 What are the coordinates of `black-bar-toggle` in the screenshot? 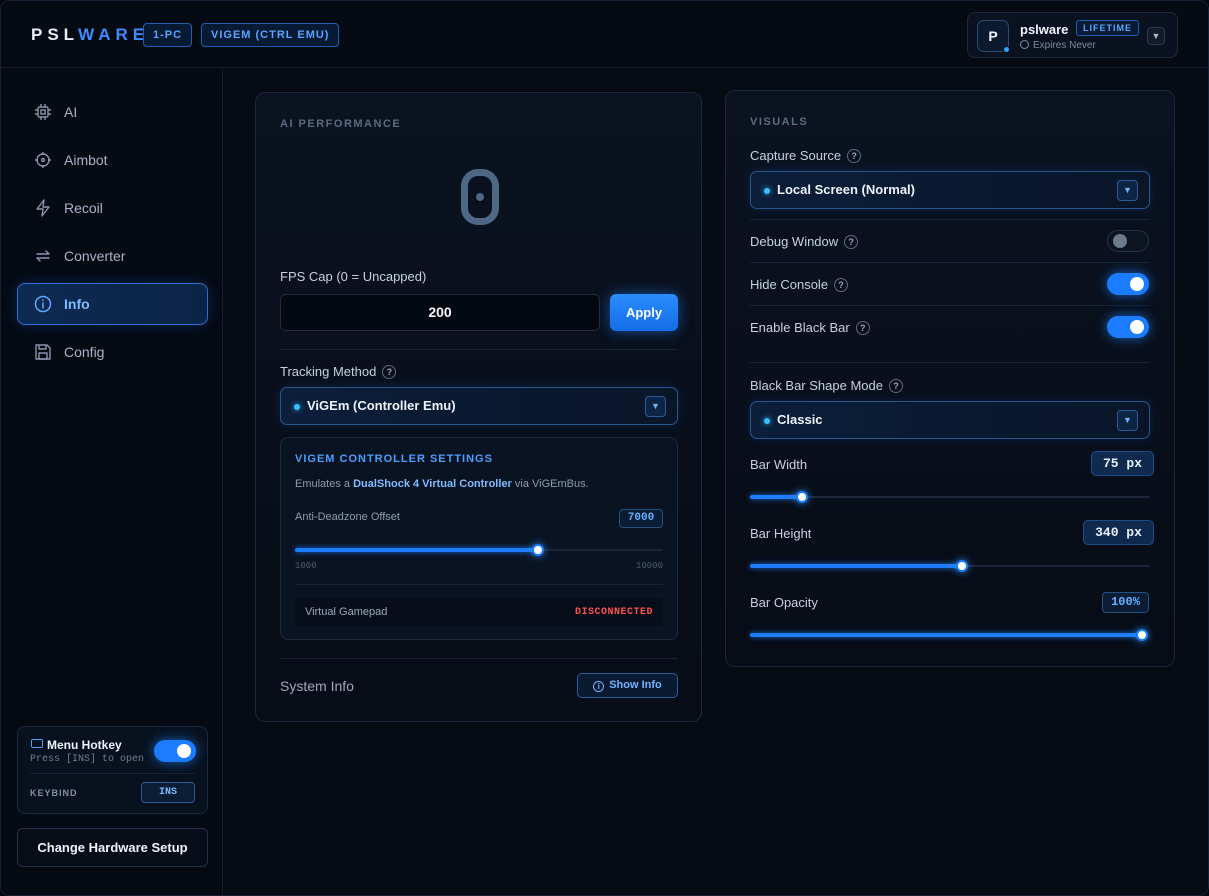 It's located at (1128, 327).